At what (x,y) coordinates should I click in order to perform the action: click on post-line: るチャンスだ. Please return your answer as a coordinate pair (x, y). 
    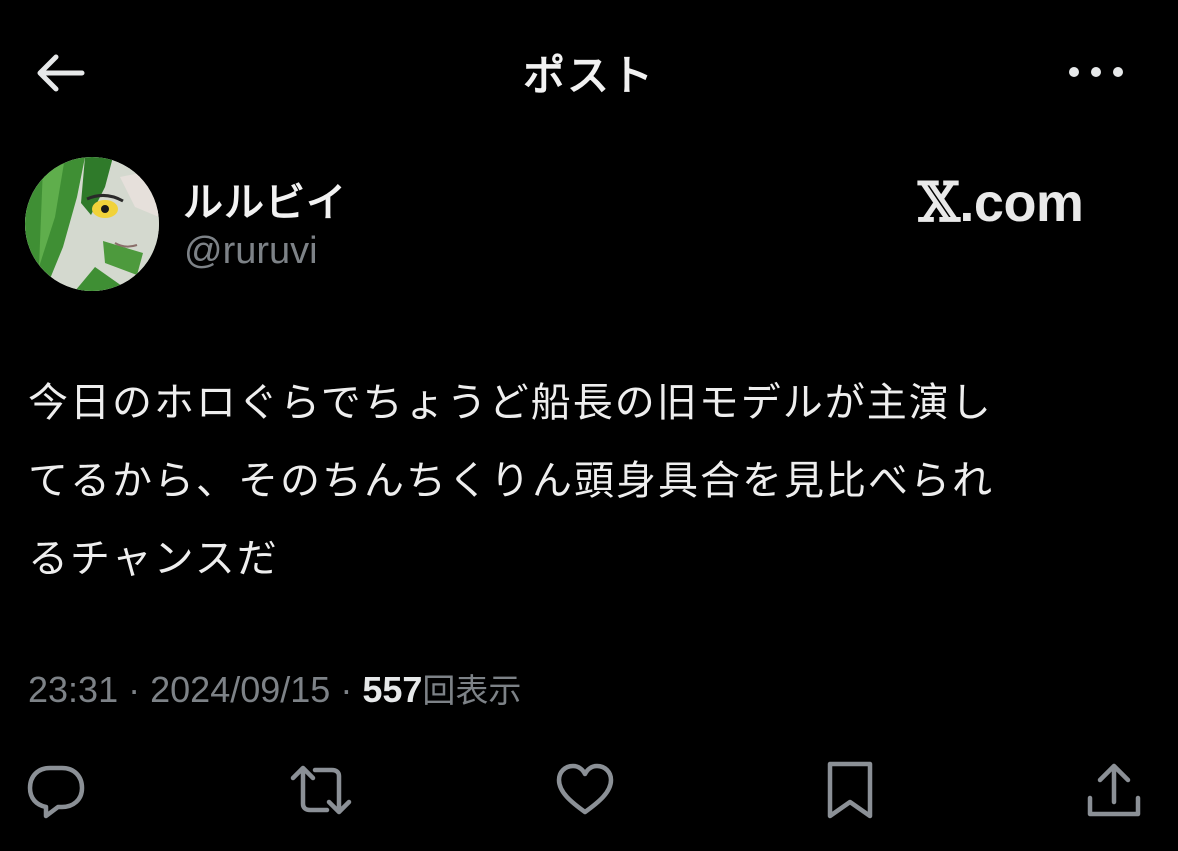
    Looking at the image, I should click on (153, 559).